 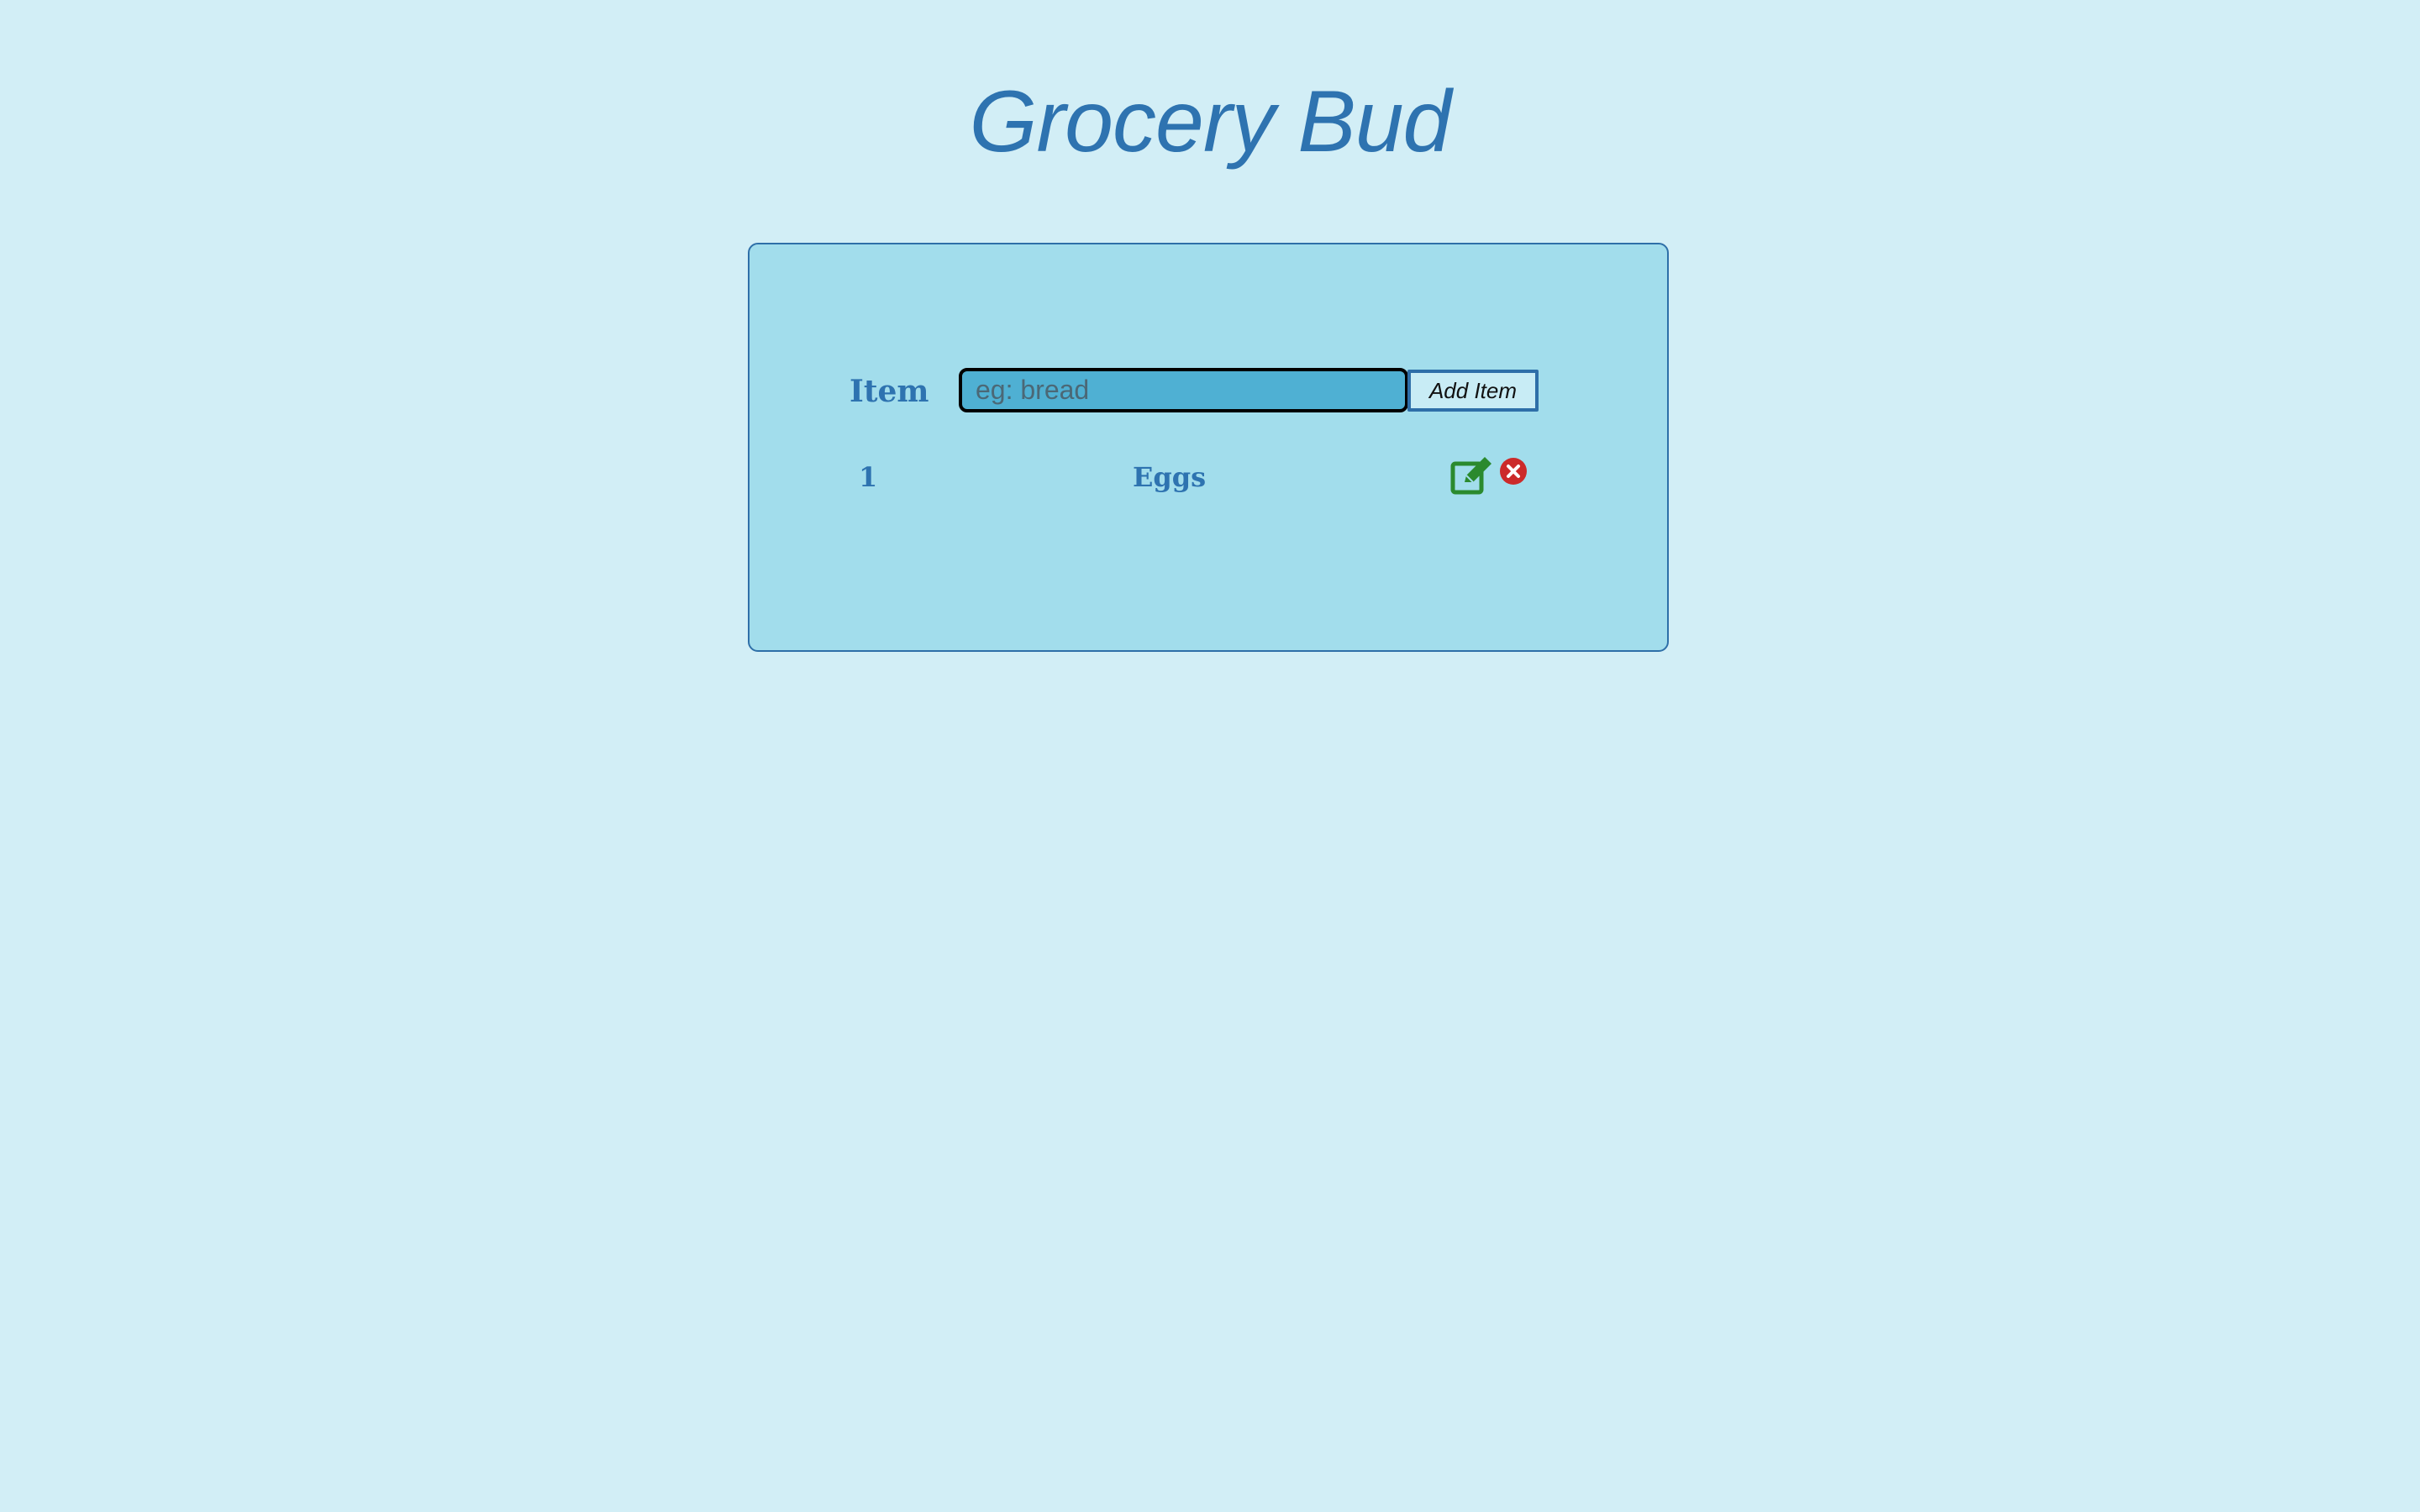 What do you see at coordinates (869, 477) in the screenshot?
I see `list-item-index: 1` at bounding box center [869, 477].